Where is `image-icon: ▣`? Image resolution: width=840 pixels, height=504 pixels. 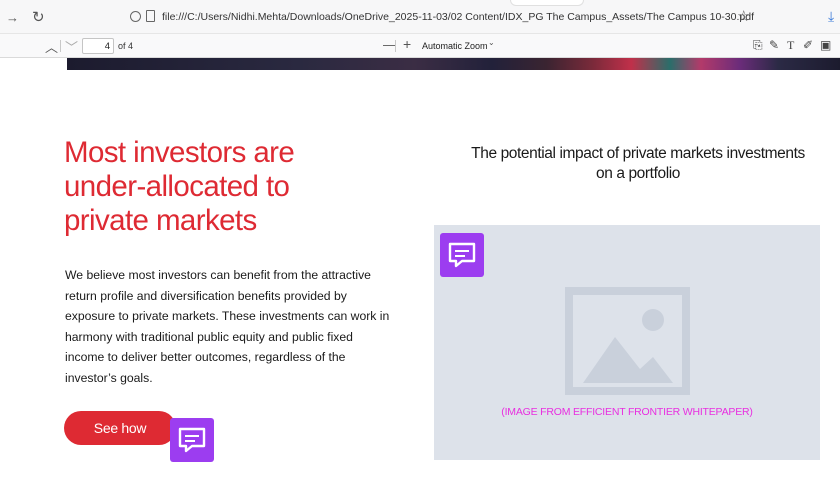
image-icon: ▣ is located at coordinates (825, 45).